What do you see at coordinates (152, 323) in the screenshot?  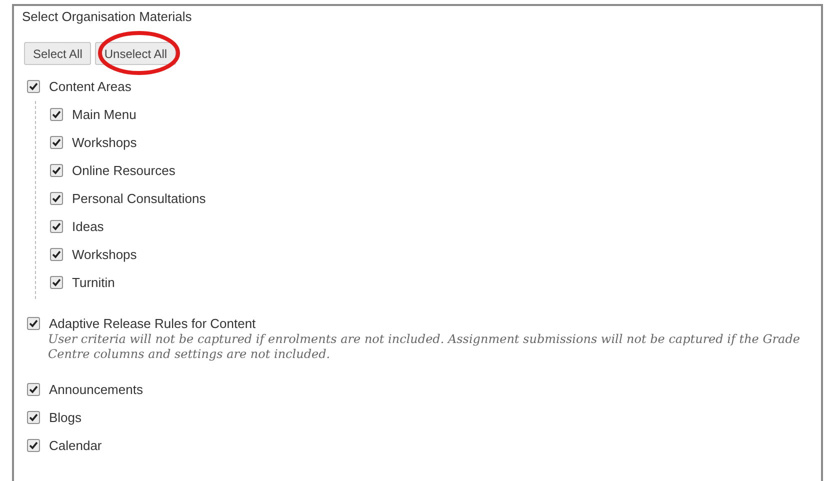 I see `checkbox-label: Adaptive Release Rules for Content` at bounding box center [152, 323].